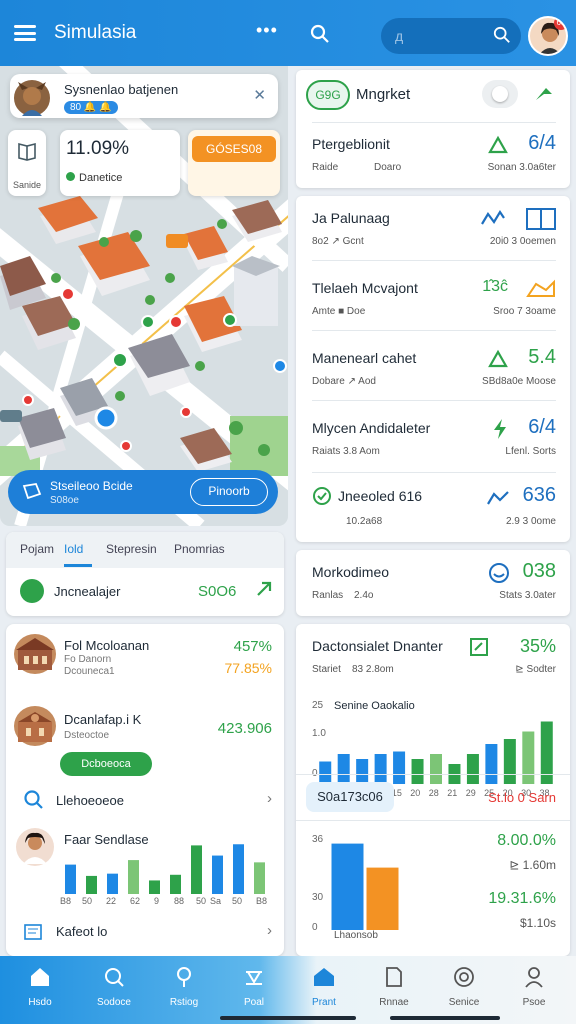  What do you see at coordinates (394, 987) in the screenshot?
I see `nav-rnnae: Rnnae` at bounding box center [394, 987].